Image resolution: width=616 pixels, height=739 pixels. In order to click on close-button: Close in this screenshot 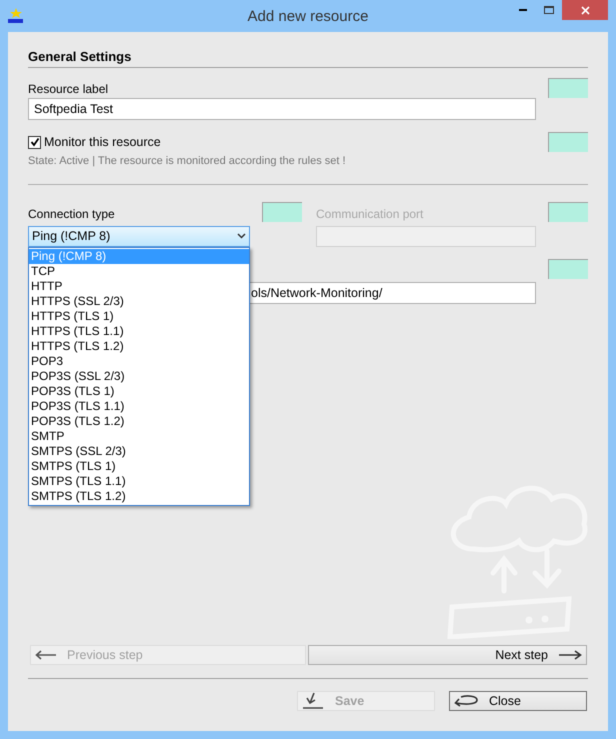, I will do `click(518, 701)`.